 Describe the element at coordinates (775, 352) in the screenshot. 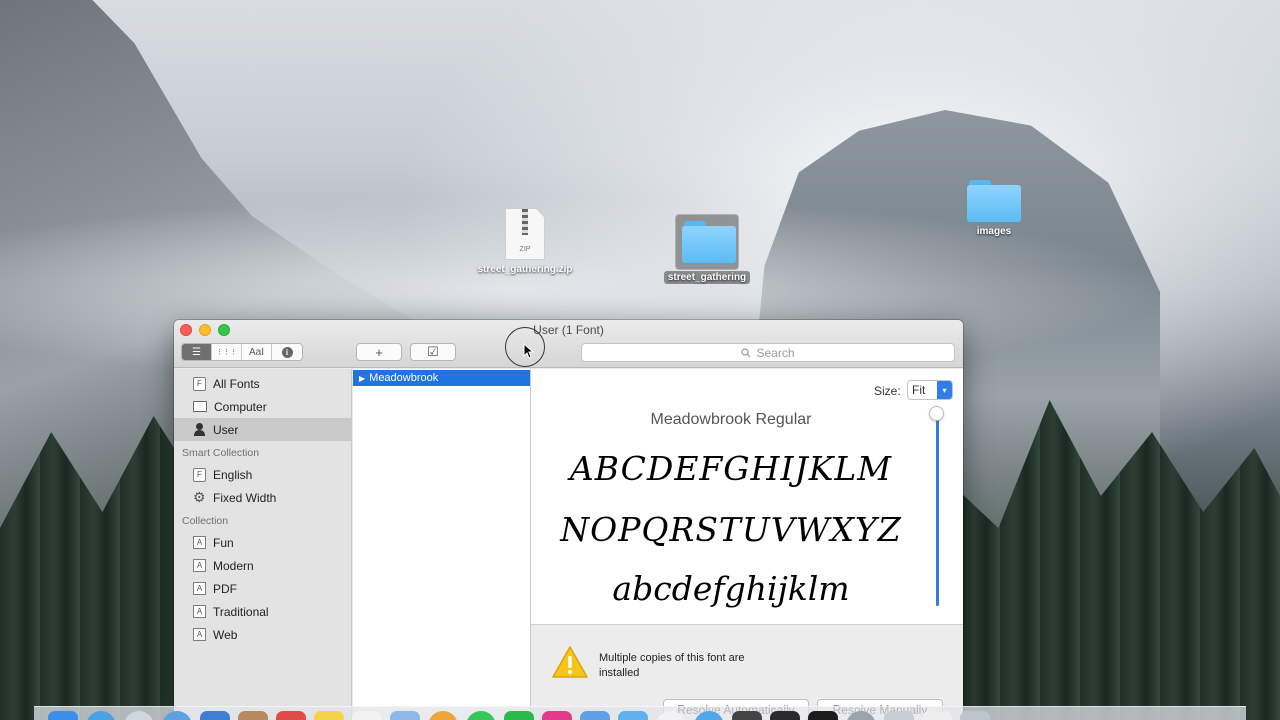

I see `search-placeholder: Search` at that location.